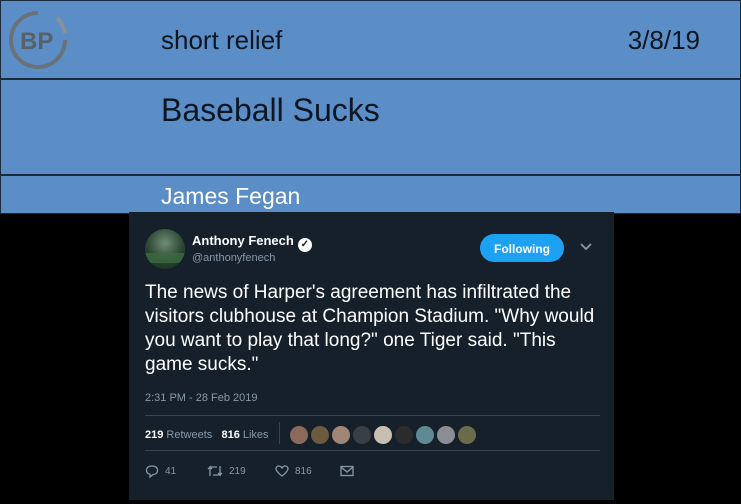 Image resolution: width=741 pixels, height=504 pixels. I want to click on tweet-timestamp: 2:31 PM - 28 Feb 2019, so click(201, 398).